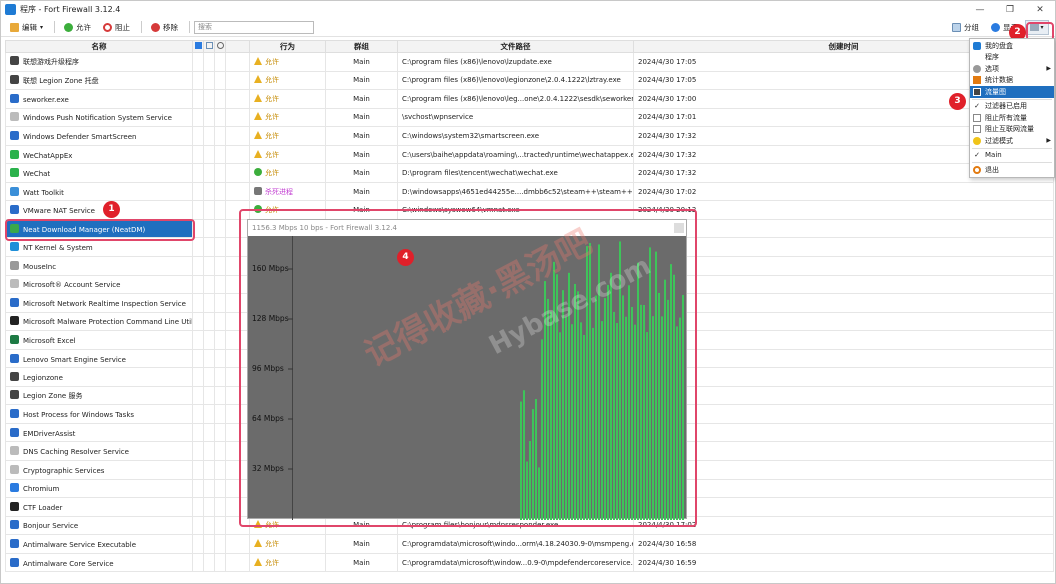  I want to click on annotation-badge: 3, so click(957, 101).